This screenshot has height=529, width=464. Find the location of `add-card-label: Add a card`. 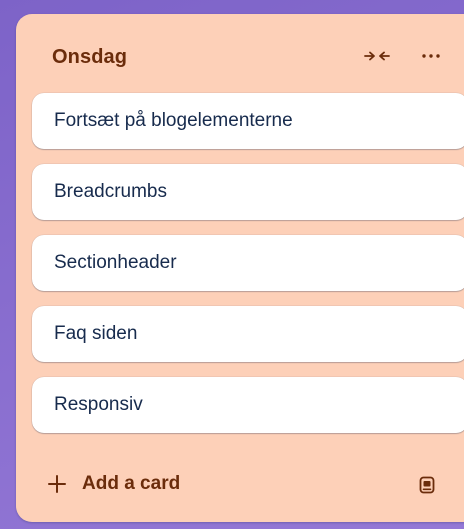

add-card-label: Add a card is located at coordinates (131, 483).